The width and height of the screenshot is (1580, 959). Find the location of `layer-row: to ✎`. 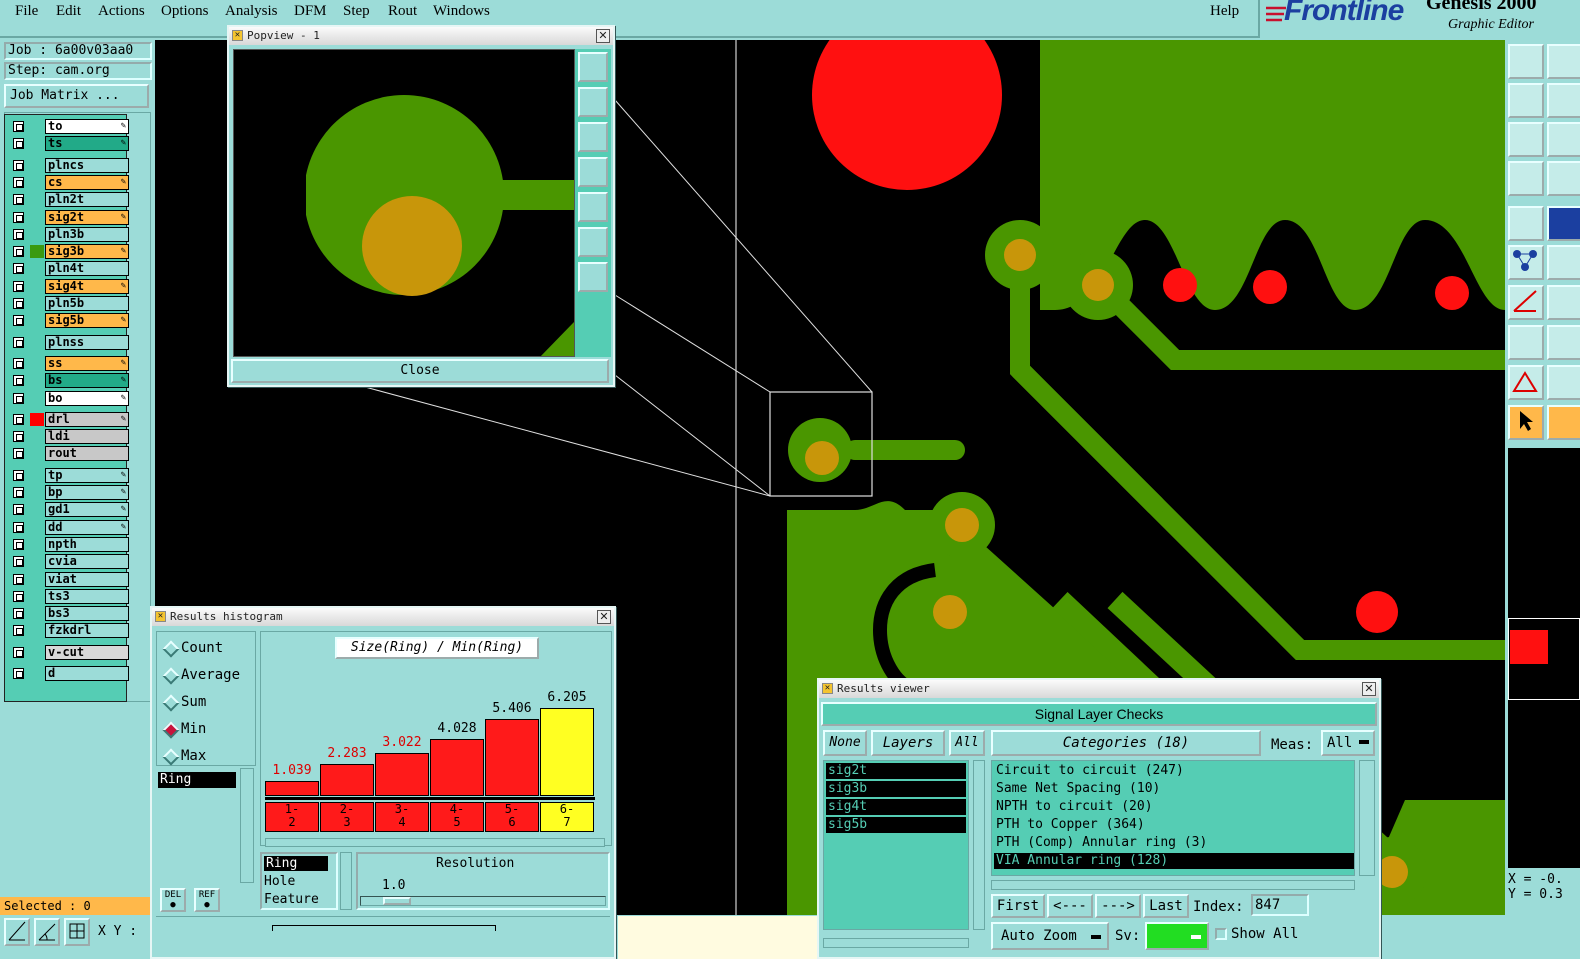

layer-row: to ✎ is located at coordinates (69, 126).